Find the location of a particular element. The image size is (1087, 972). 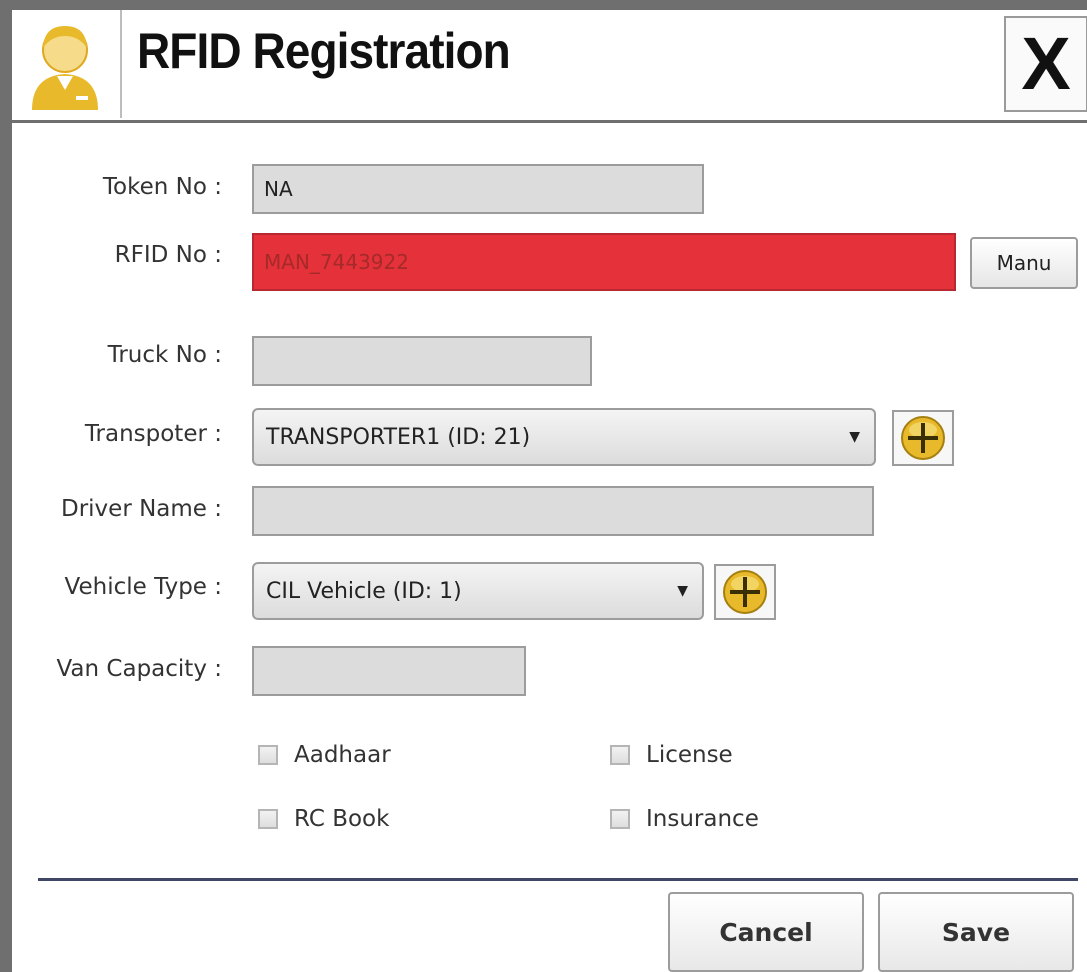

driver-name-label: Driver Name : is located at coordinates (141, 509).